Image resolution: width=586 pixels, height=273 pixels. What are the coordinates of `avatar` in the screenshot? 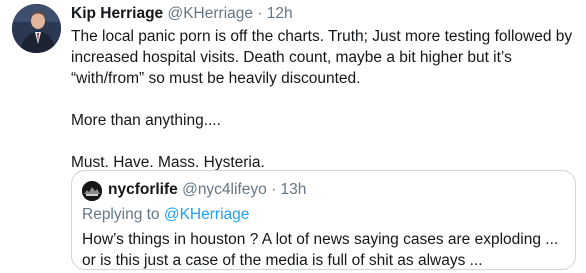 It's located at (36, 28).